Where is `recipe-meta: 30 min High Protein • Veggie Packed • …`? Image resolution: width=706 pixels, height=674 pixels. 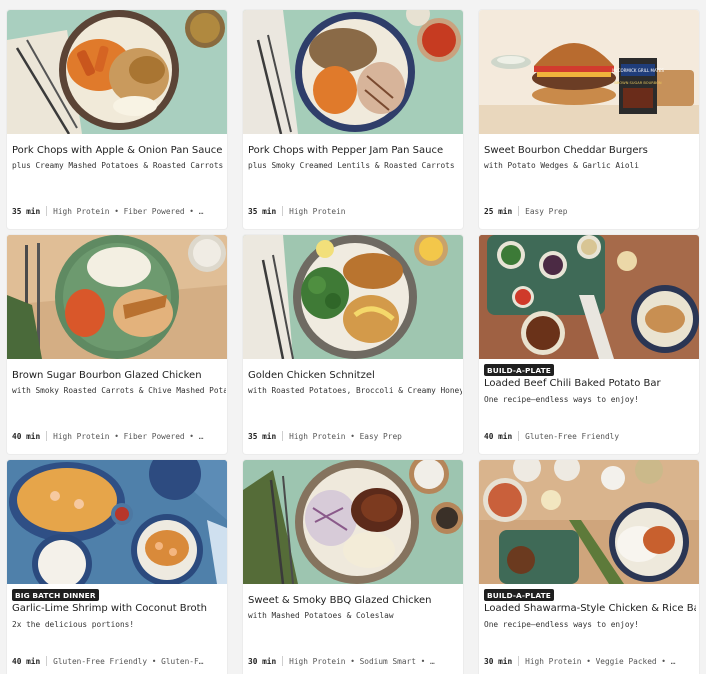 recipe-meta: 30 min High Protein • Veggie Packed • … is located at coordinates (590, 661).